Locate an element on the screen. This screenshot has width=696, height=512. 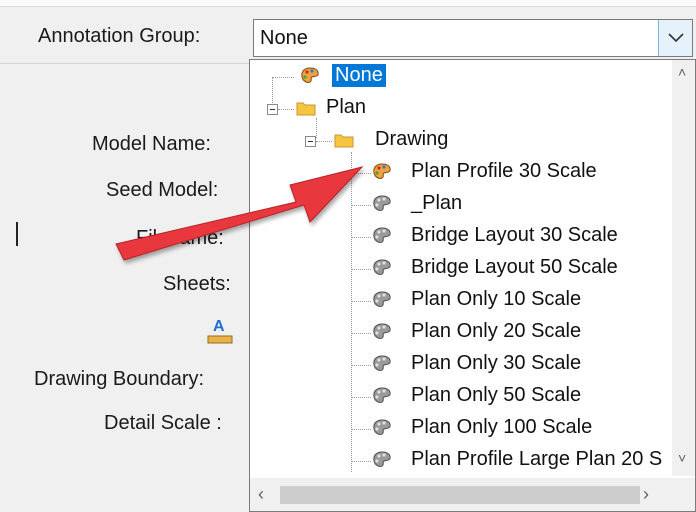
tree-item-label: Plan Only 100 Scale is located at coordinates (502, 427).